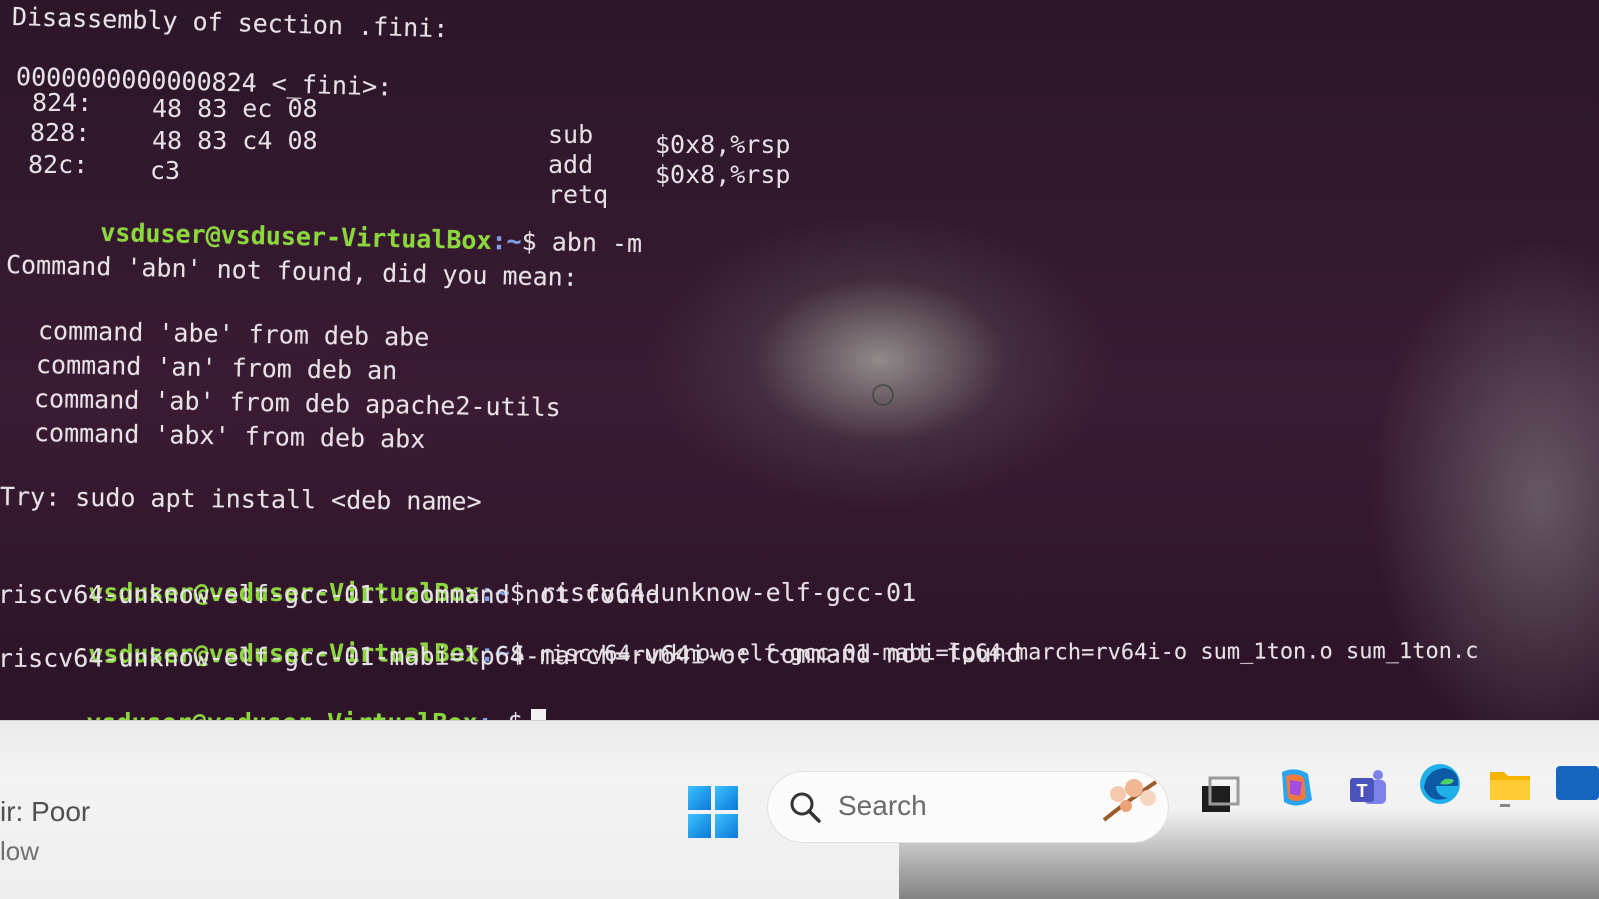 Image resolution: width=1599 pixels, height=899 pixels. What do you see at coordinates (571, 134) in the screenshot?
I see `disasm-op: sub` at bounding box center [571, 134].